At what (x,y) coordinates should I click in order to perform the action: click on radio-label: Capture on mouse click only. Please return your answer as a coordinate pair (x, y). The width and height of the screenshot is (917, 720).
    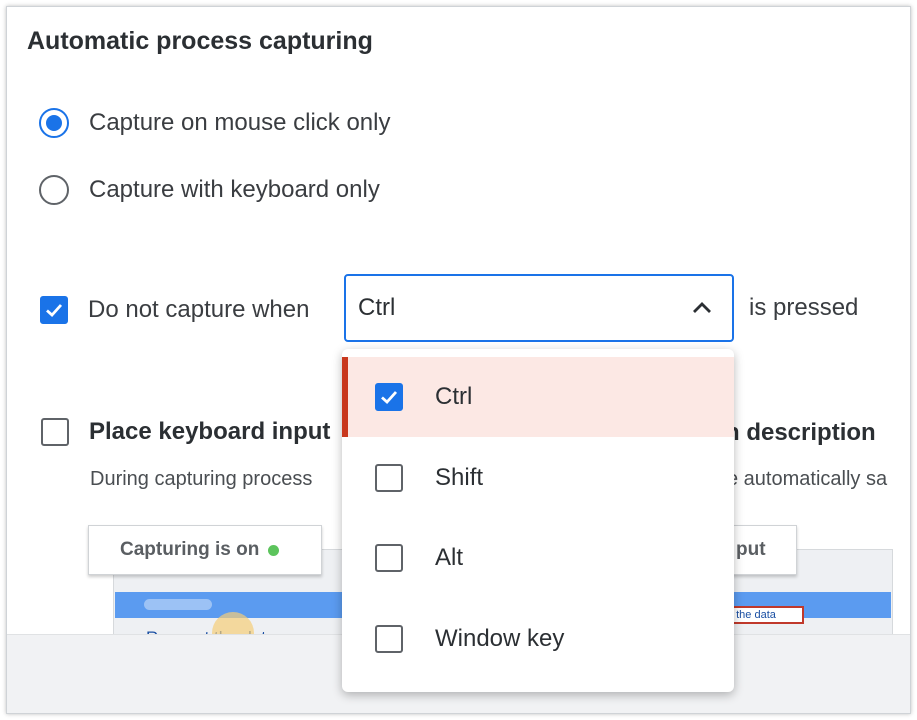
    Looking at the image, I should click on (240, 122).